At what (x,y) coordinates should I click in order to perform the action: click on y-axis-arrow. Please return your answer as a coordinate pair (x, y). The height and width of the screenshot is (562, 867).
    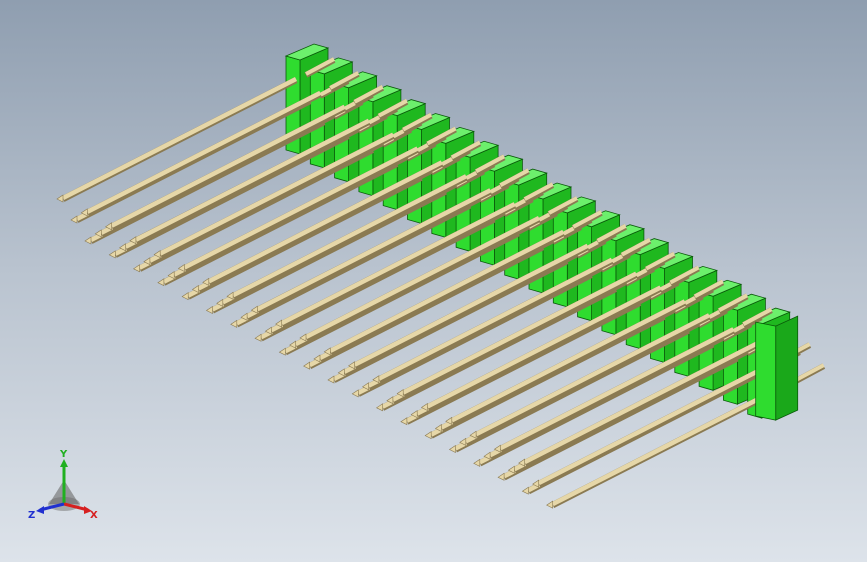
    Looking at the image, I should click on (64, 463).